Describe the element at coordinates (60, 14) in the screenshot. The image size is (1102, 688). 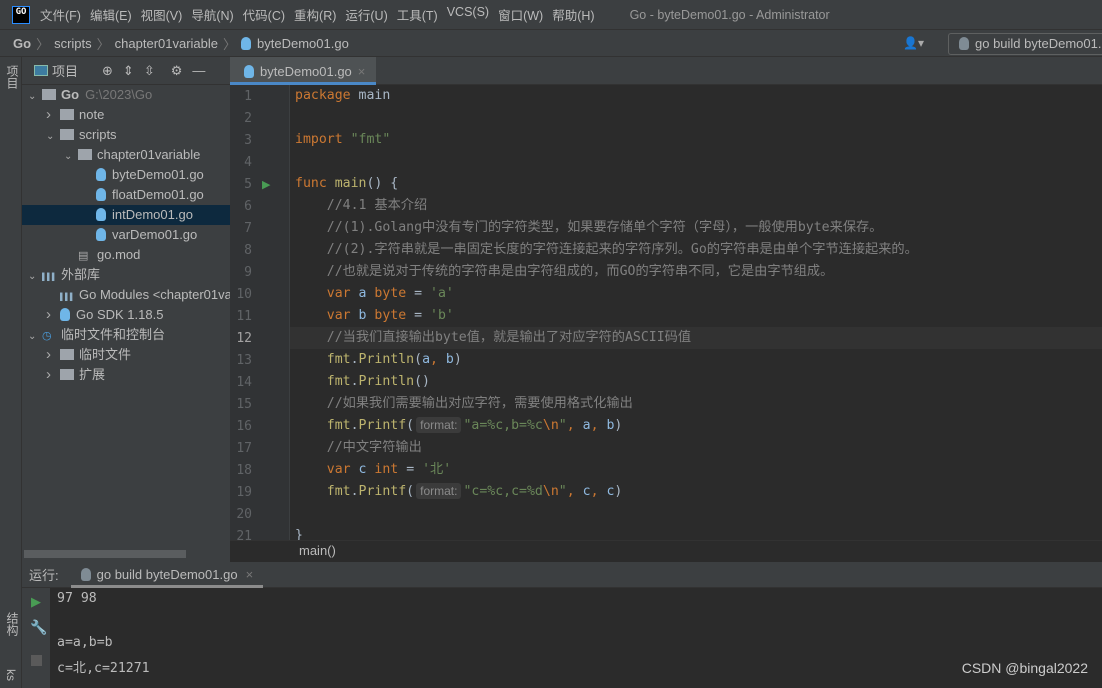
I see `menu-item: 文件(F)` at that location.